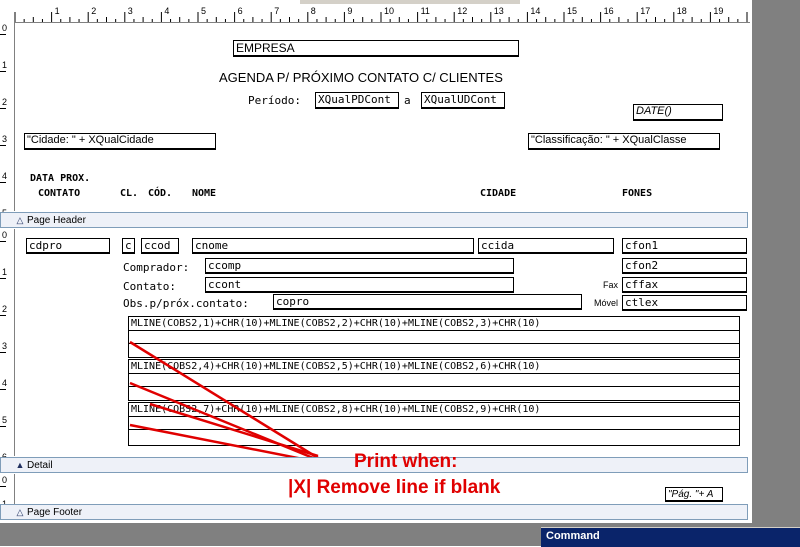 This screenshot has height=547, width=800. What do you see at coordinates (546, 246) in the screenshot?
I see `ccida-field: ccida` at bounding box center [546, 246].